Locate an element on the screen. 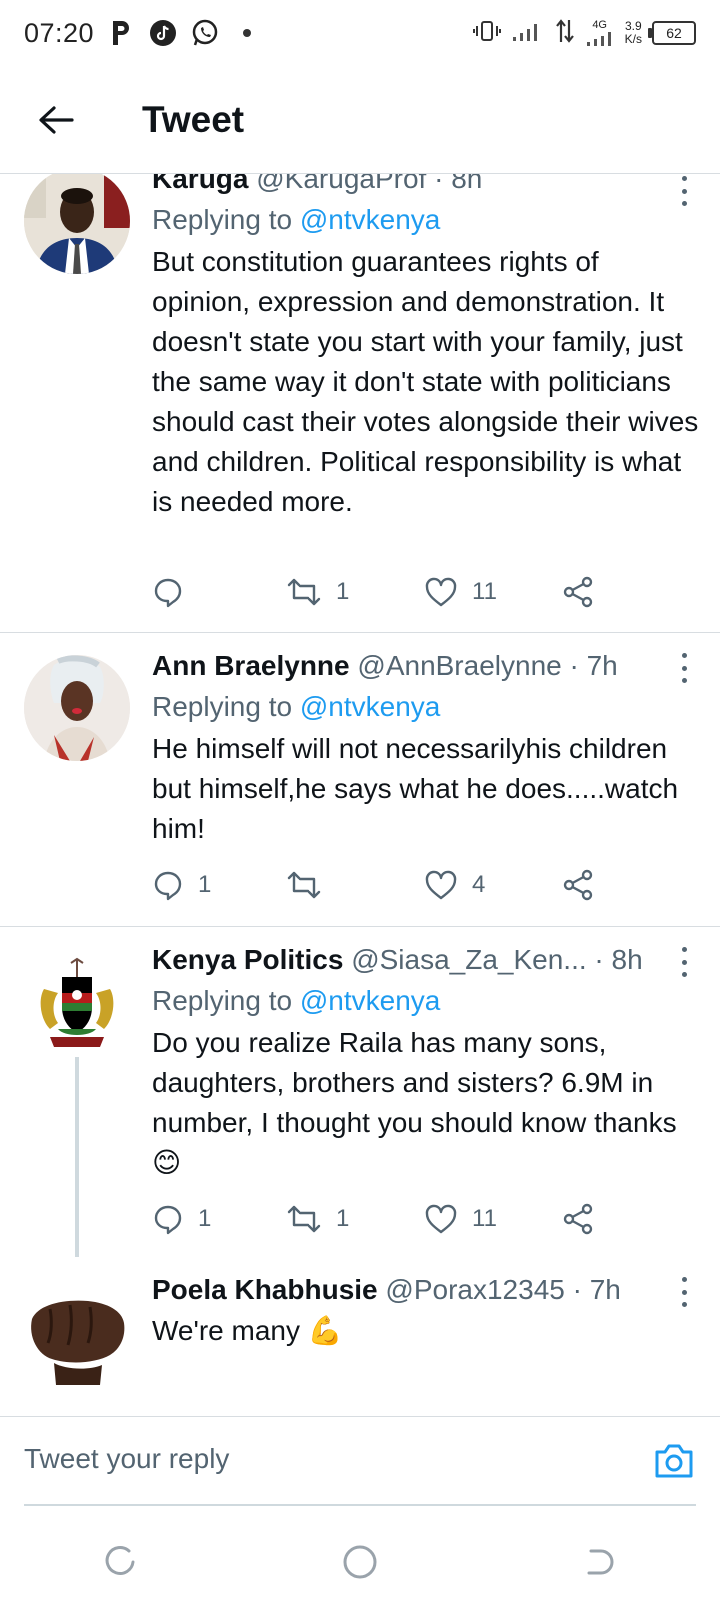 This screenshot has height=1612, width=720. author-handle: @AnnBraelynne is located at coordinates (459, 665).